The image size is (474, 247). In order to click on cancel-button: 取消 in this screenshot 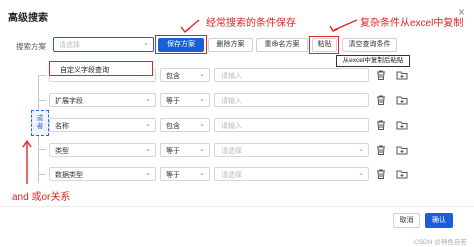, I will do `click(406, 220)`.